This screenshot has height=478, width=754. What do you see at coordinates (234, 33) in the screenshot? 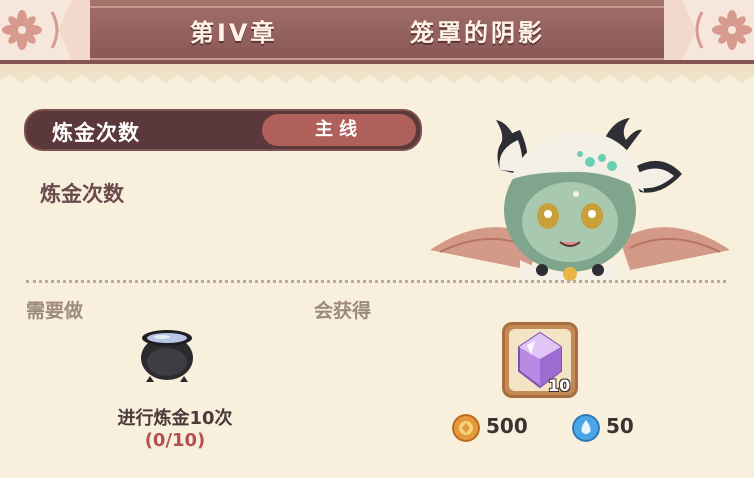
I see `chapter-number: 第IV章` at bounding box center [234, 33].